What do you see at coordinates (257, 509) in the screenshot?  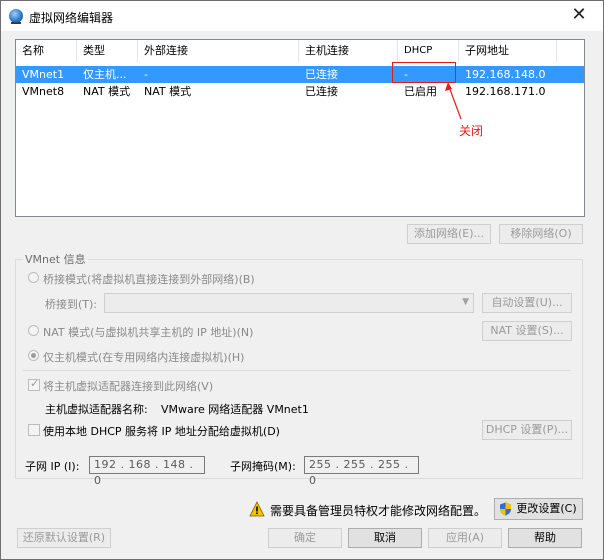 I see `warning-icon` at bounding box center [257, 509].